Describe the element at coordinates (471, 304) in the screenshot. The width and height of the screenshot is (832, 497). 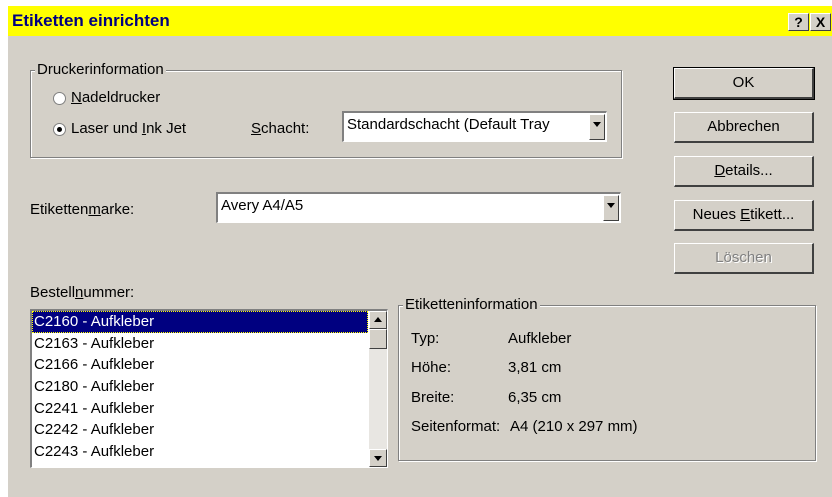
I see `label-info-legend: Etiketteninformation` at that location.